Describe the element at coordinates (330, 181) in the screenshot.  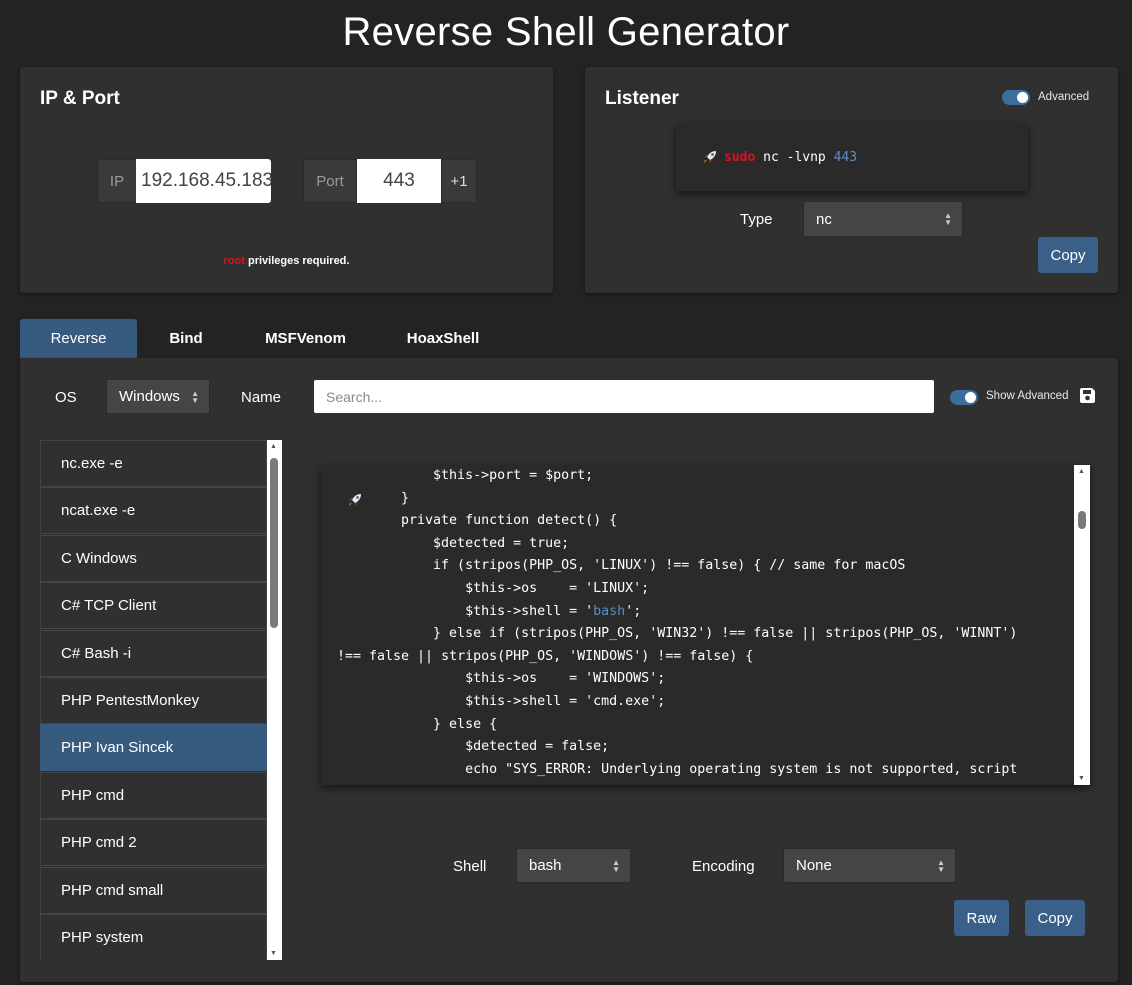
I see `port-addon-label: Port` at that location.